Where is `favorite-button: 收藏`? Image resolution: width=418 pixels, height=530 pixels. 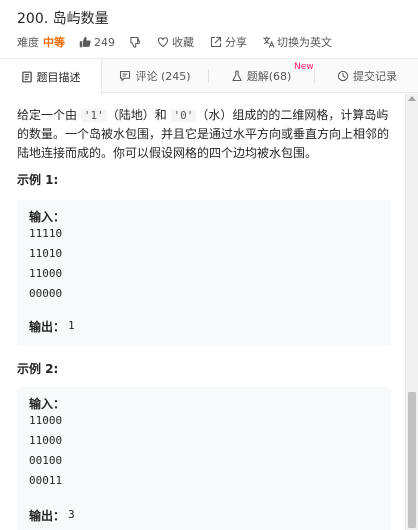 favorite-button: 收藏 is located at coordinates (175, 42).